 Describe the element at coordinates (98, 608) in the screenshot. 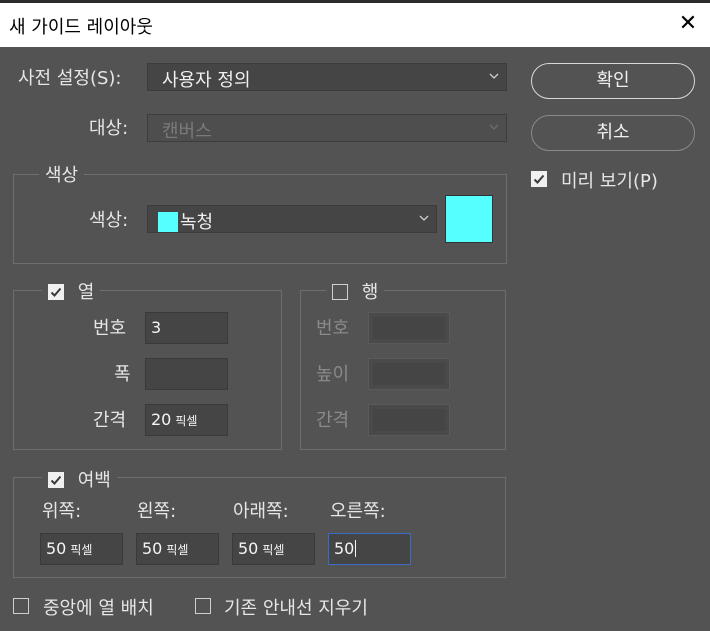

I see `center-columns-label: 중앙에 열 배치` at that location.